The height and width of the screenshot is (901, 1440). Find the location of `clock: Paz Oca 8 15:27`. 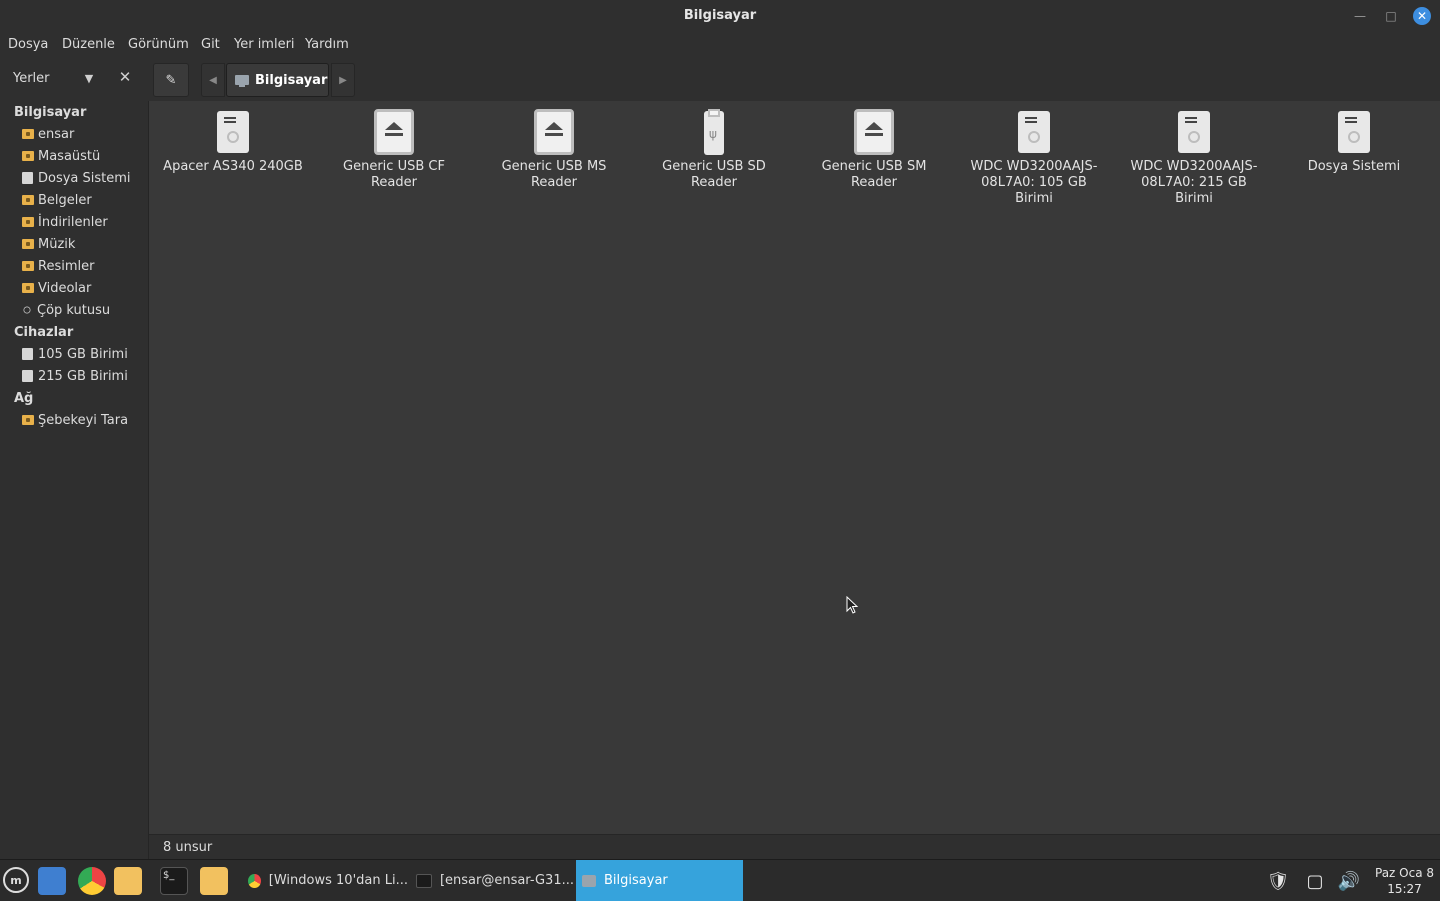

clock: Paz Oca 8 15:27 is located at coordinates (1404, 881).